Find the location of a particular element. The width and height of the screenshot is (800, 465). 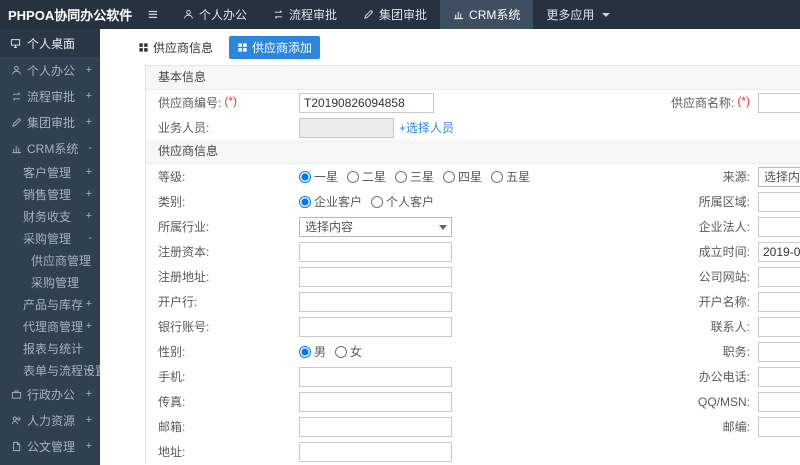

field-label: 所属行业: is located at coordinates (184, 227).